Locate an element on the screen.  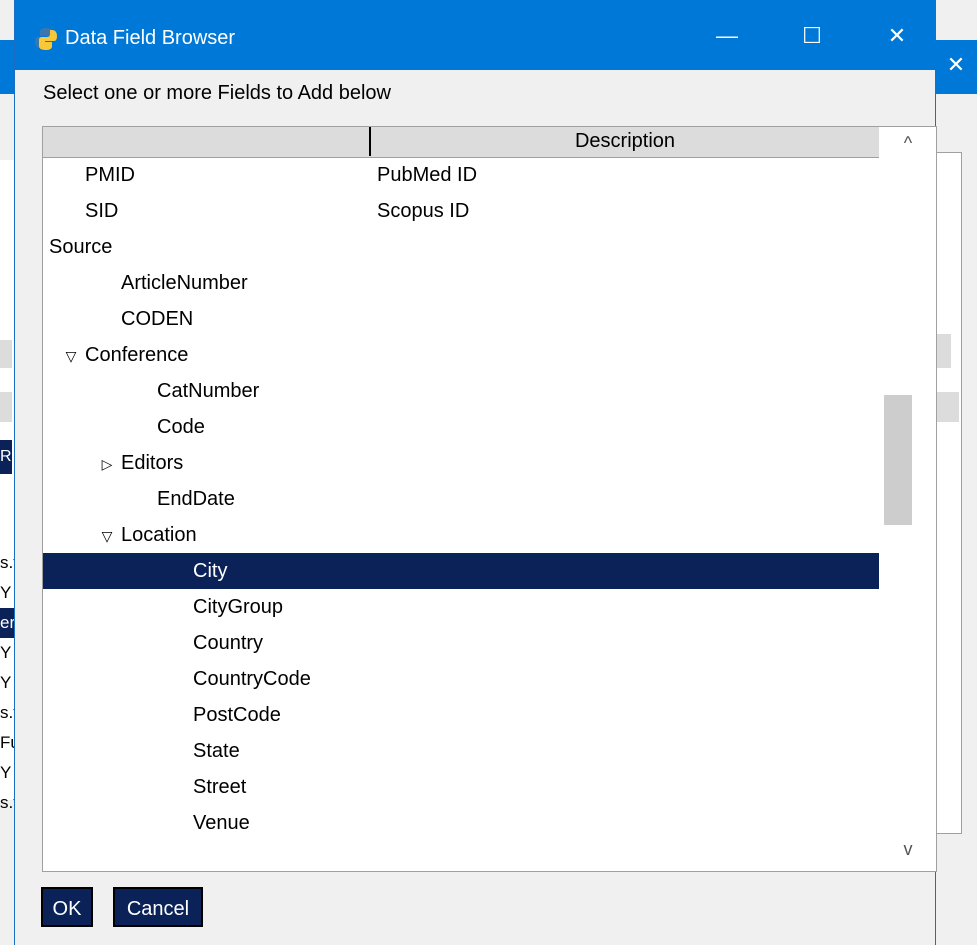
scroll-thumb is located at coordinates (898, 460).